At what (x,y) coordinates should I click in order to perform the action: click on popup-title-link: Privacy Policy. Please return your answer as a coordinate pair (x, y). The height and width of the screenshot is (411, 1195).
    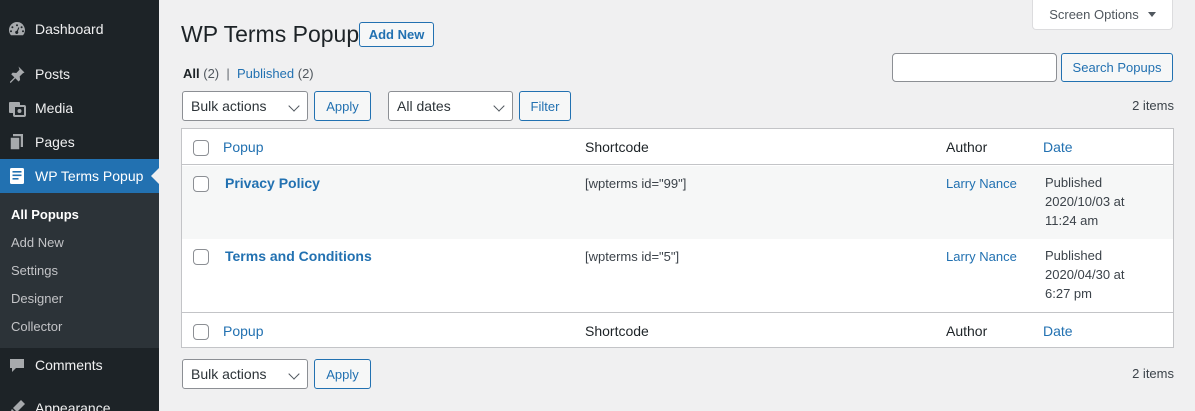
    Looking at the image, I should click on (272, 183).